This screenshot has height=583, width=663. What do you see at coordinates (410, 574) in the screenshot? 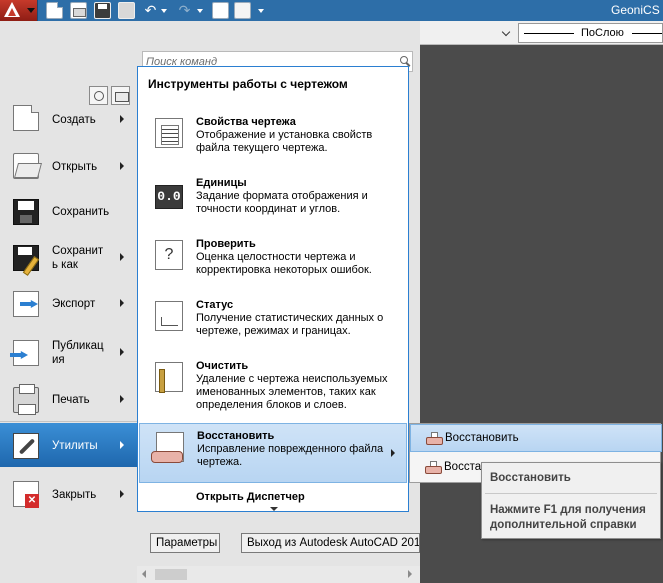
I see `scroll-right-icon` at bounding box center [410, 574].